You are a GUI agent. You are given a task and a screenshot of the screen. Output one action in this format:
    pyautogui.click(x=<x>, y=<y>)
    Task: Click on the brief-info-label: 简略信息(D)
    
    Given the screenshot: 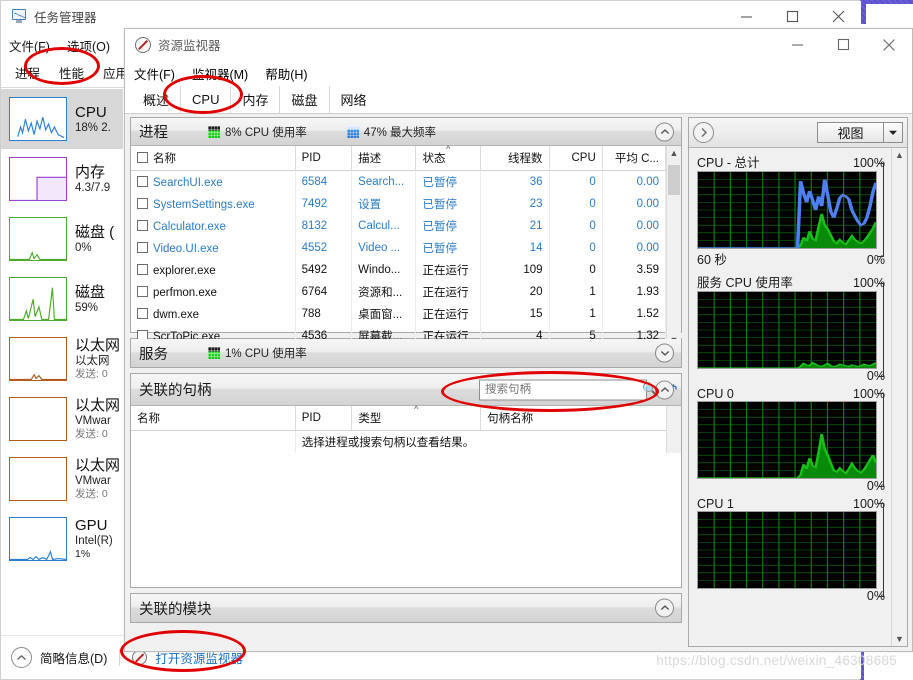 What is the action you would take?
    pyautogui.click(x=73, y=657)
    